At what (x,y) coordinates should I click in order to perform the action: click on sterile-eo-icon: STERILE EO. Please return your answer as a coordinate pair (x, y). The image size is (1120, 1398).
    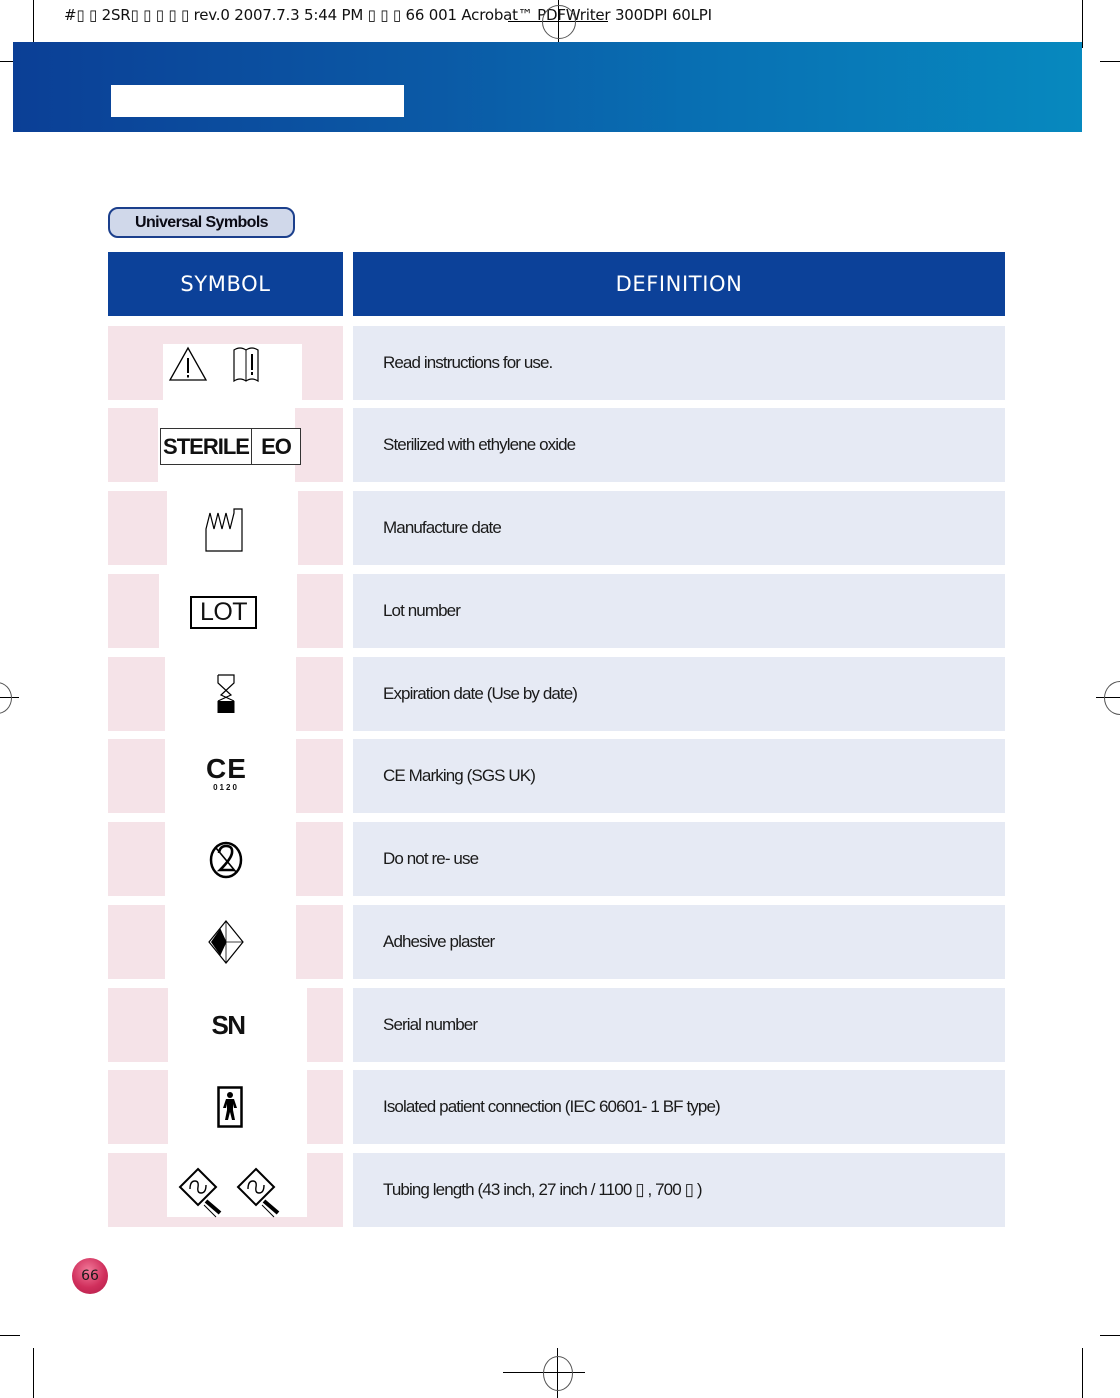
    Looking at the image, I should click on (230, 446).